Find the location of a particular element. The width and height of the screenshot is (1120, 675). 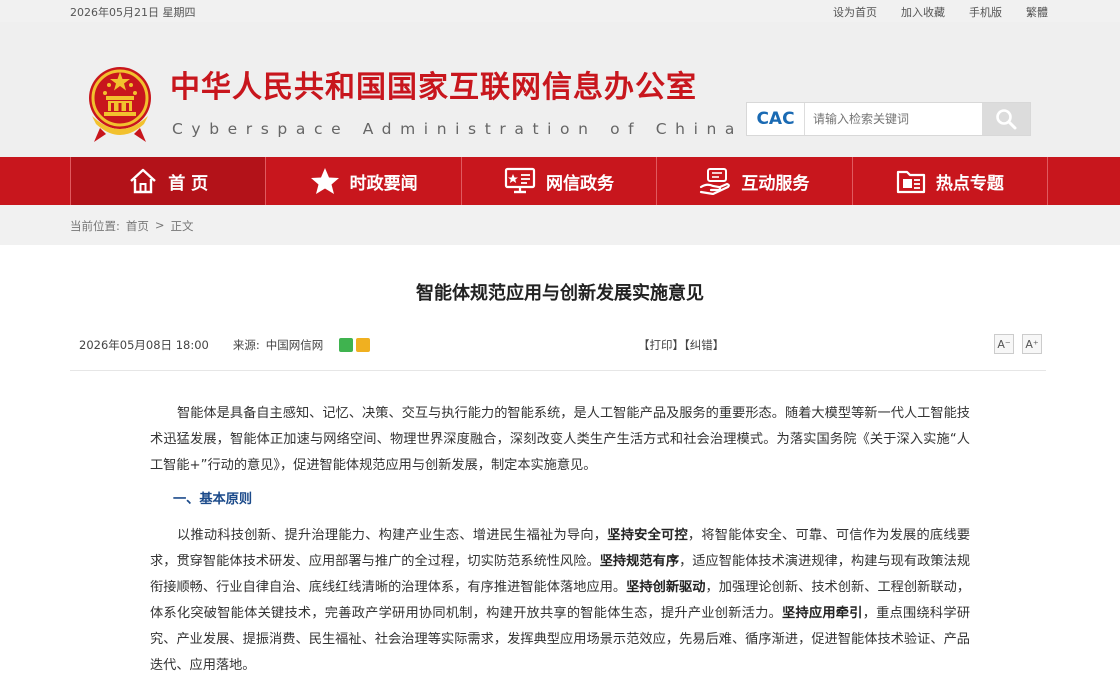

top-utility-bar: 2026年05月21日 星期四 设为首页 加入收藏 手机版 繁體 is located at coordinates (560, 11).